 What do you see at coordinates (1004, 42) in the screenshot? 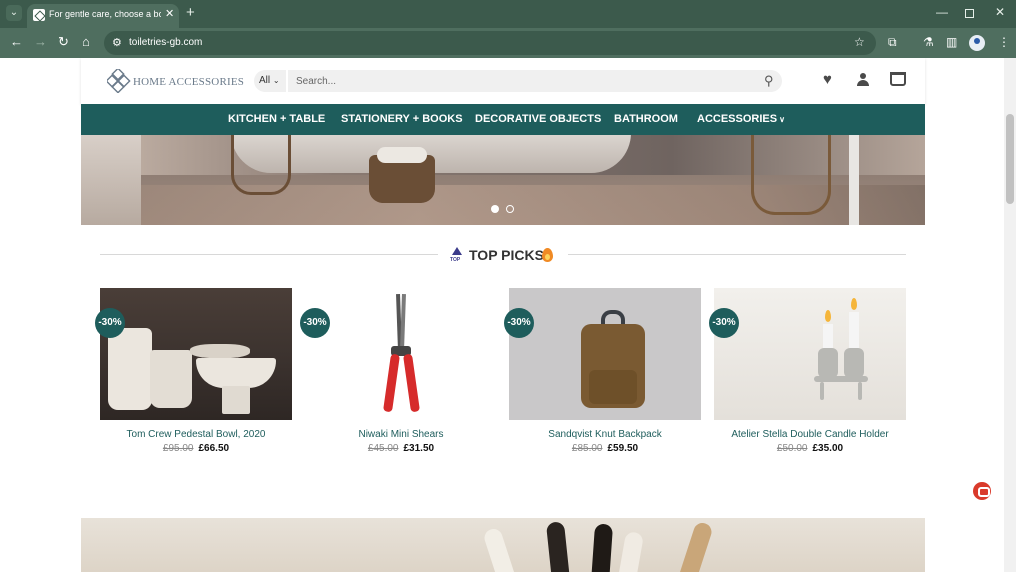
I see `browser-menu-icon: ⋮` at bounding box center [1004, 42].